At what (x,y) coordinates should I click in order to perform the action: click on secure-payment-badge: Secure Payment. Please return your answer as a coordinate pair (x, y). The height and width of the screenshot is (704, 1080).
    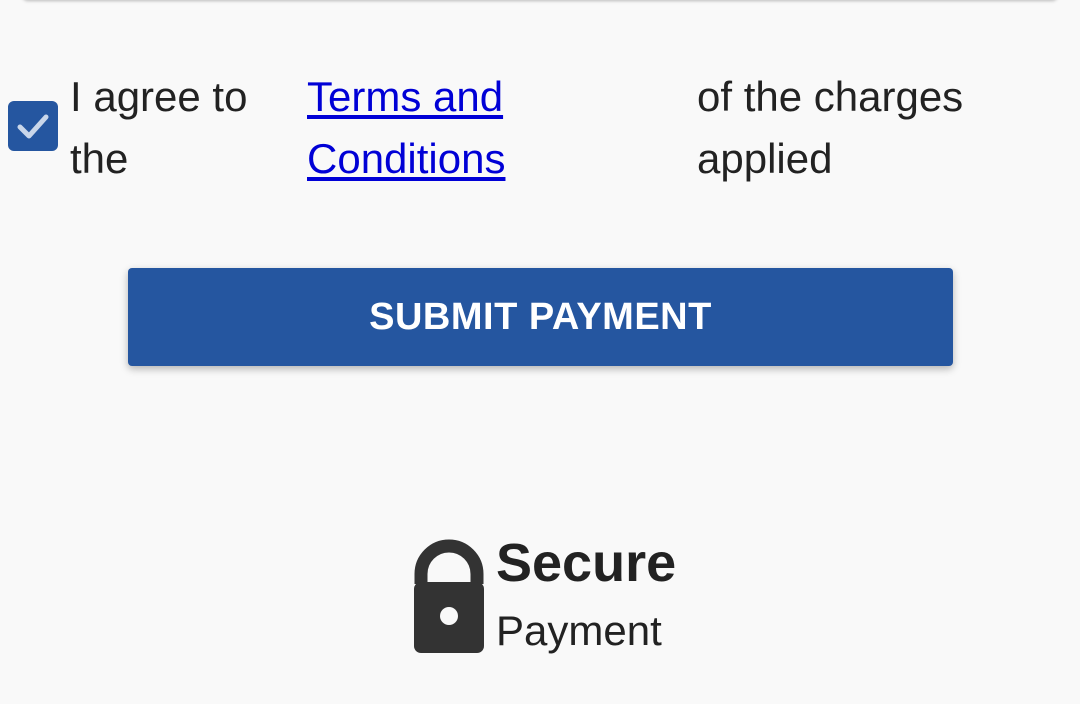
    Looking at the image, I should click on (547, 595).